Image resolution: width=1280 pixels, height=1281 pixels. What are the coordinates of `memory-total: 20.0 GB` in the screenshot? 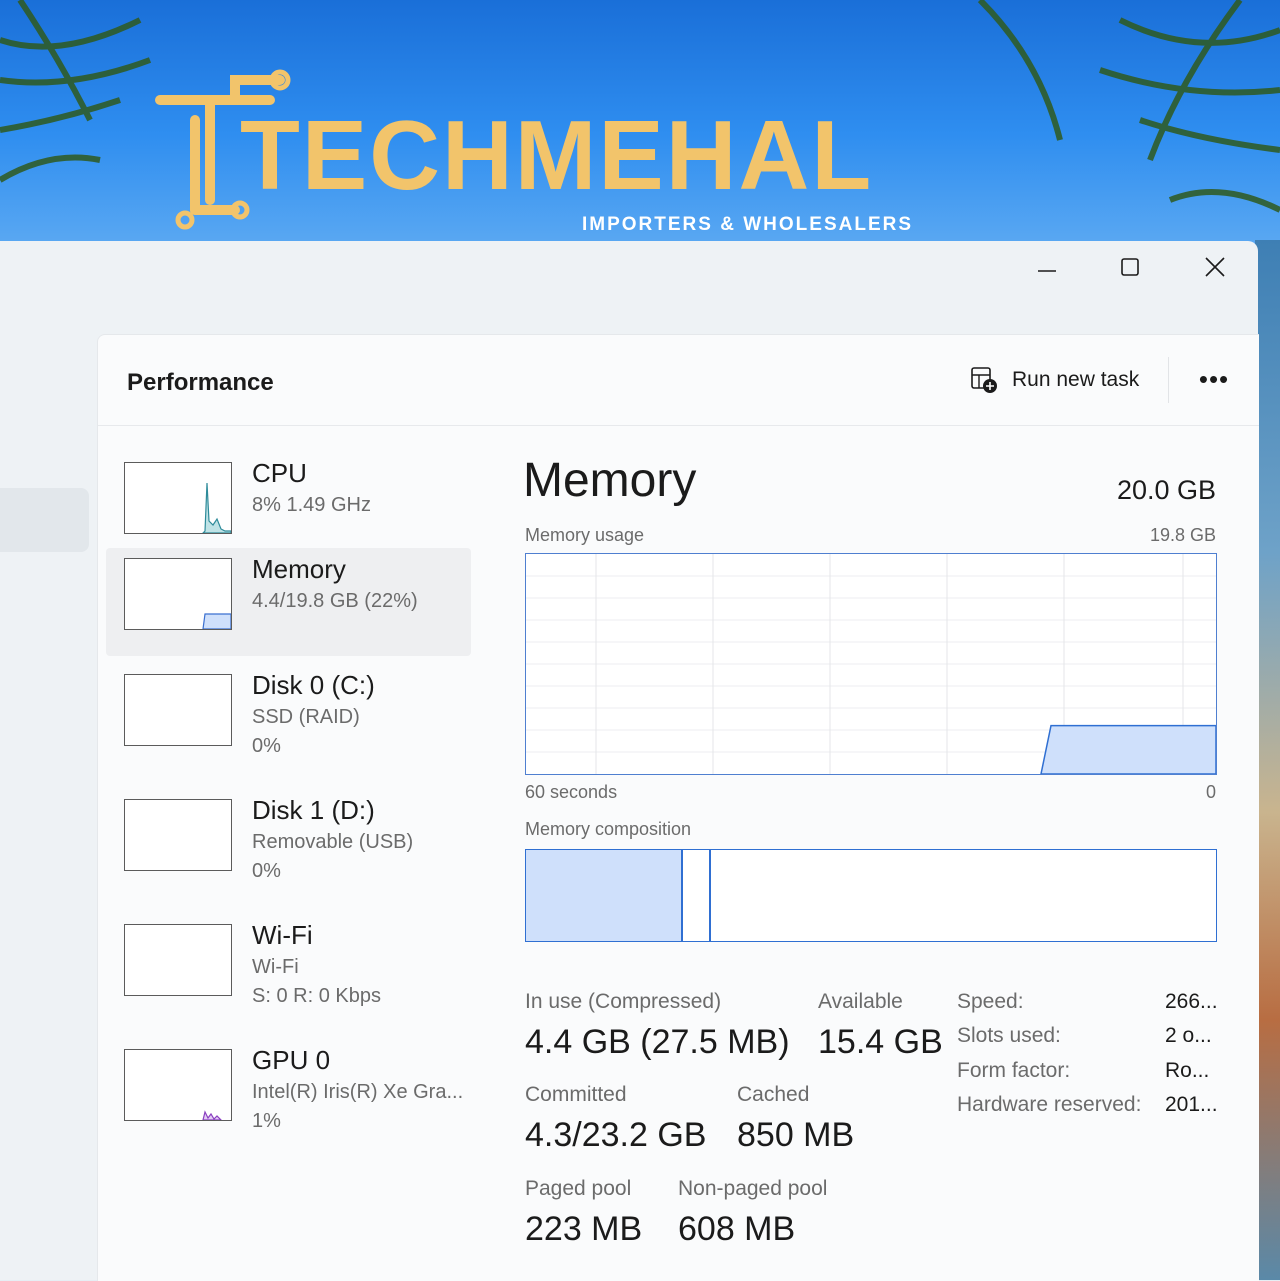 It's located at (1166, 490).